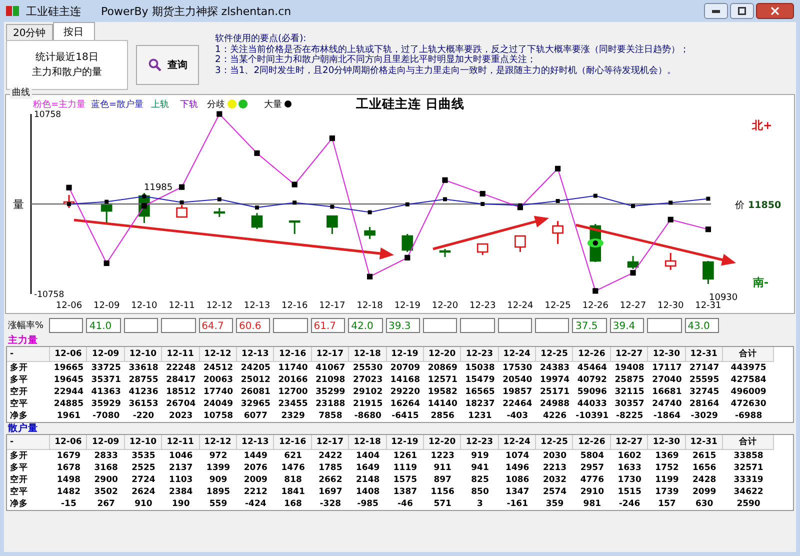 The width and height of the screenshot is (800, 556). I want to click on table-cell-text: -985, so click(368, 504).